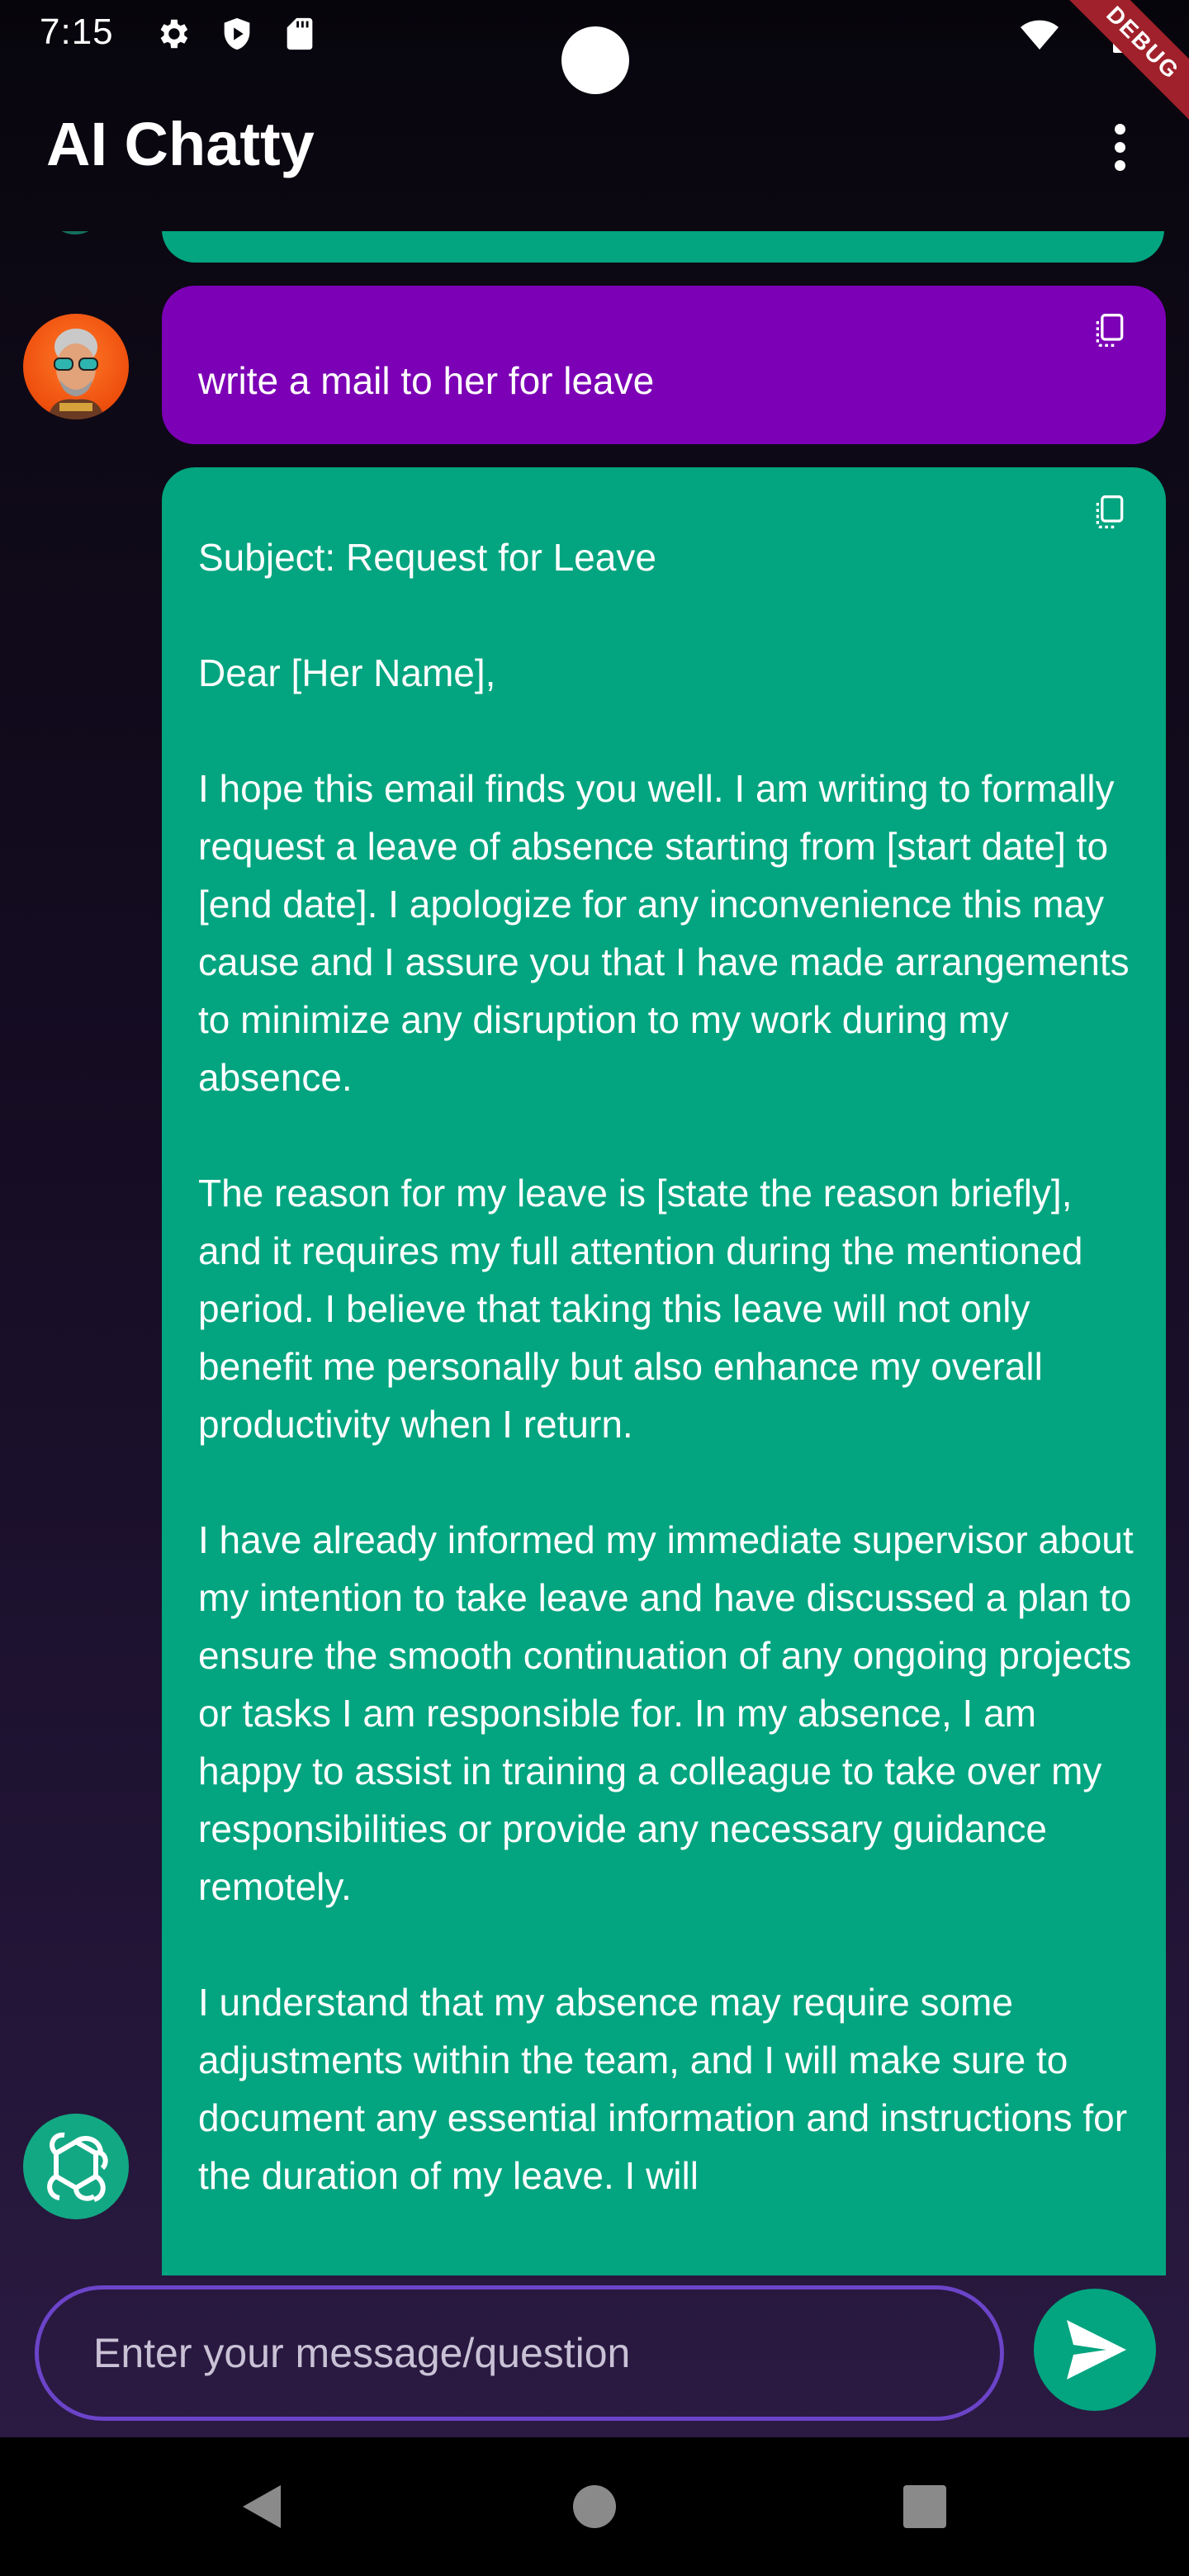  I want to click on more-vert-icon, so click(1120, 129).